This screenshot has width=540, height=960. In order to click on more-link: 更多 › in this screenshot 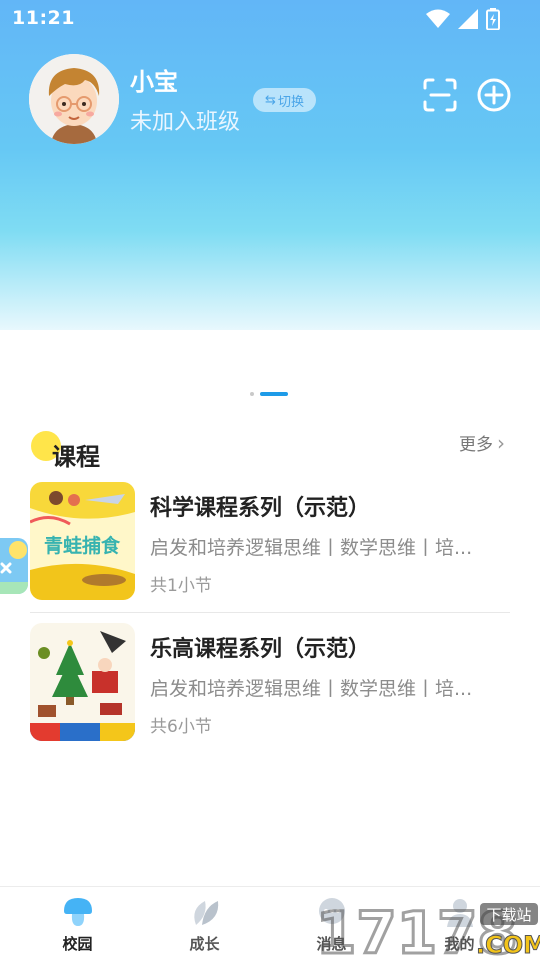, I will do `click(482, 443)`.